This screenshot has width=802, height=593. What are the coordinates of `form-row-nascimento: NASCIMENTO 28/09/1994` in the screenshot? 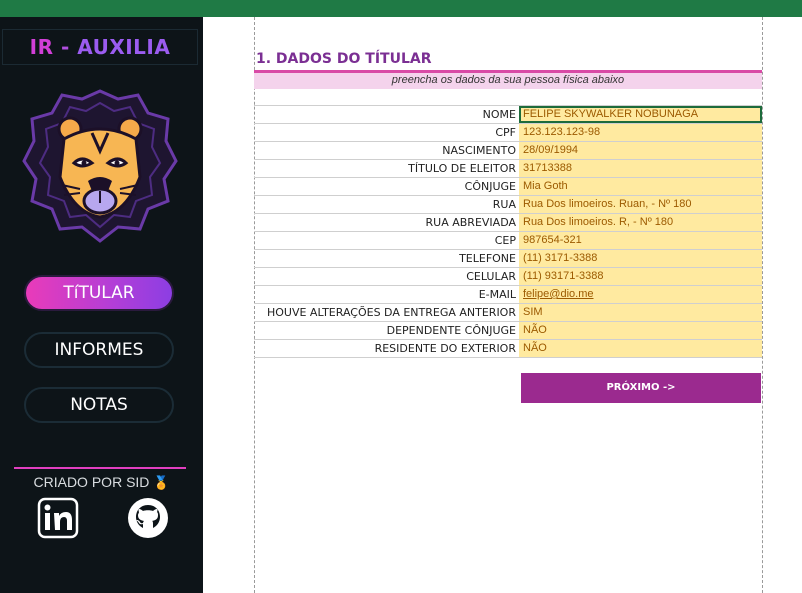 It's located at (508, 151).